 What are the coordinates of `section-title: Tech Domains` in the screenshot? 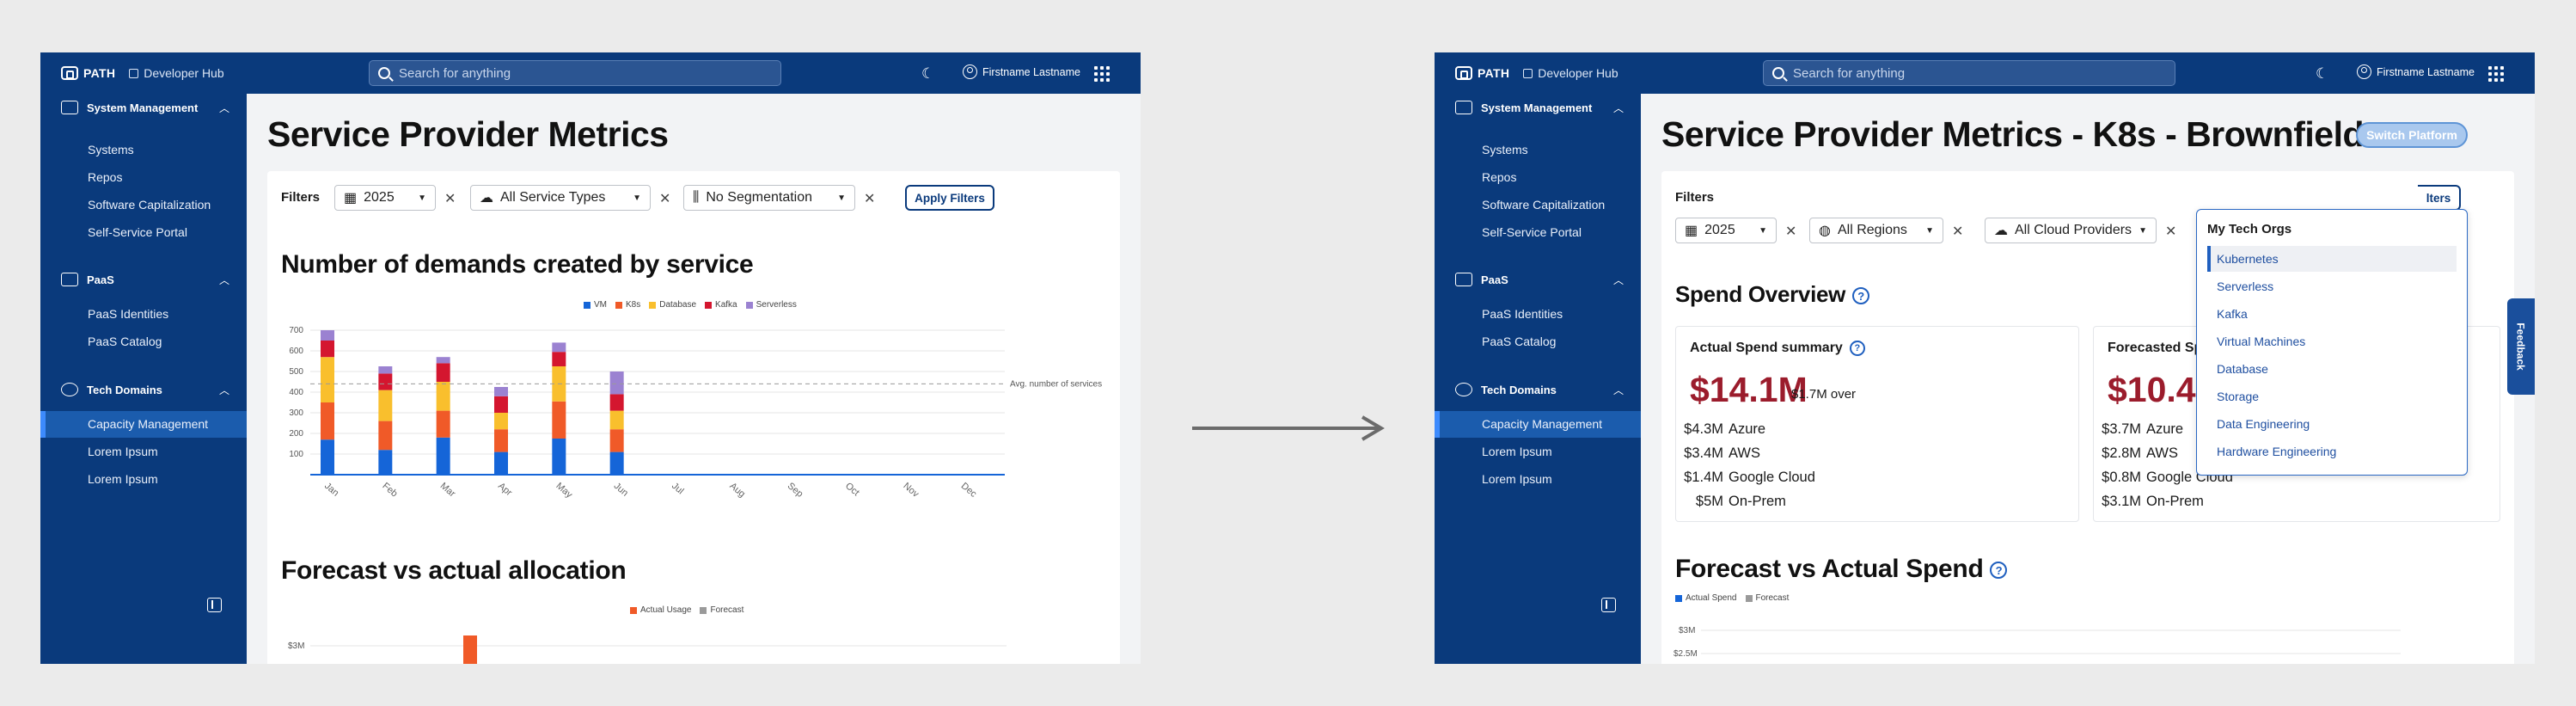 It's located at (124, 389).